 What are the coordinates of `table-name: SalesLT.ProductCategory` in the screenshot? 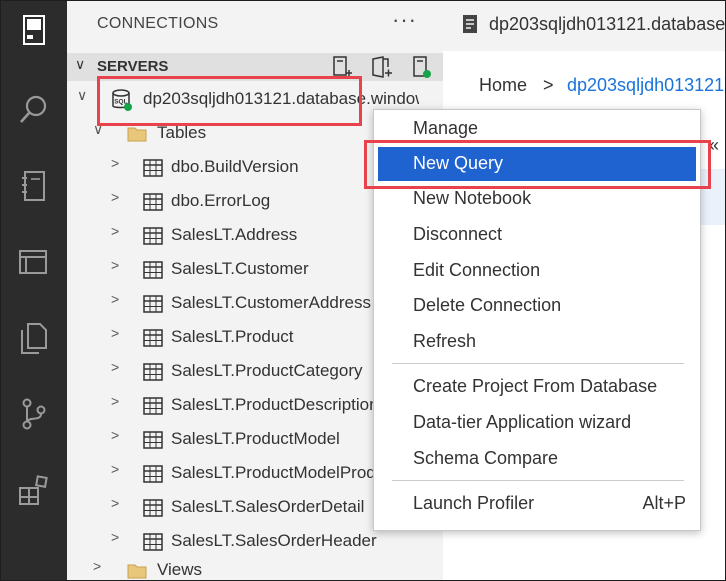 It's located at (267, 370).